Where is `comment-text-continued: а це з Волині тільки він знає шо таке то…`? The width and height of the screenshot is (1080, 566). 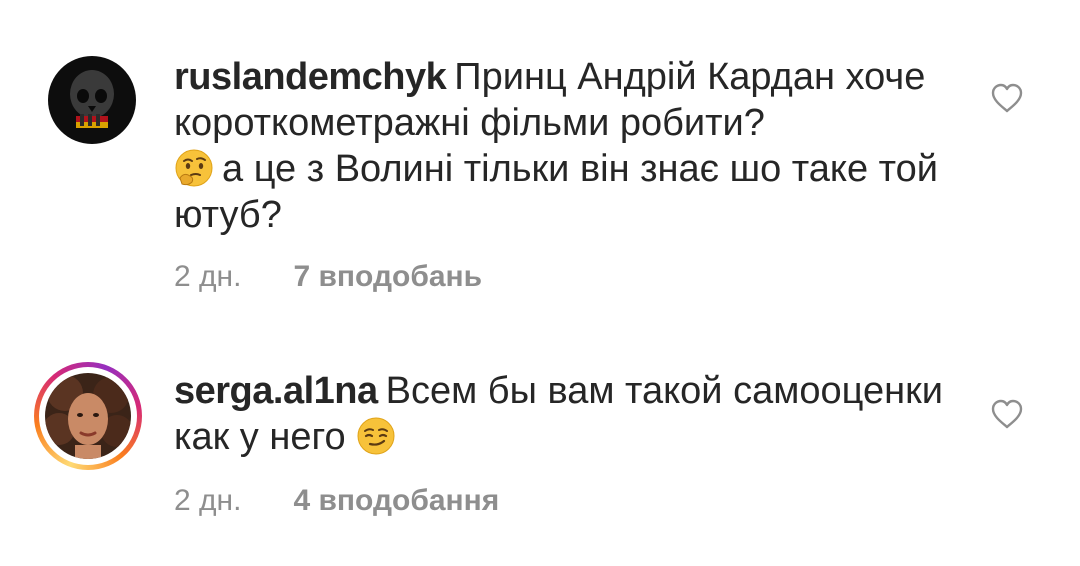 comment-text-continued: а це з Волині тільки він знає шо таке то… is located at coordinates (556, 192).